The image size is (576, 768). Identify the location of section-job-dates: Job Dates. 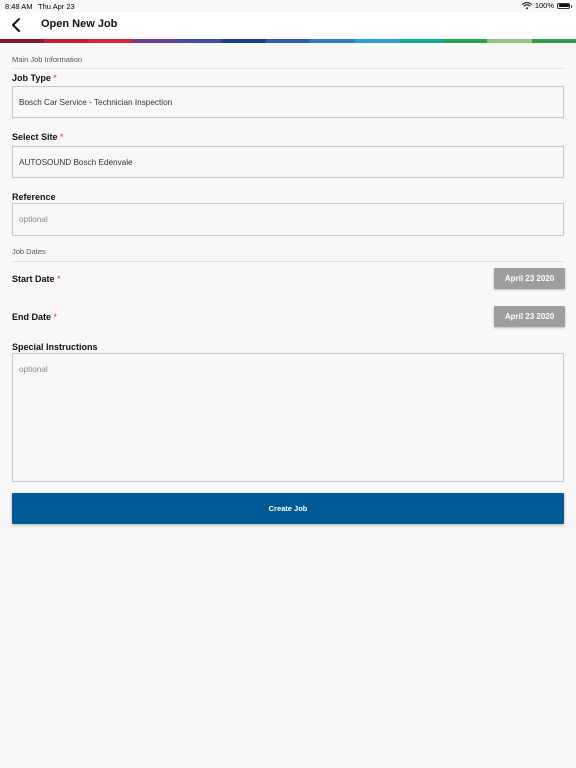
(29, 251).